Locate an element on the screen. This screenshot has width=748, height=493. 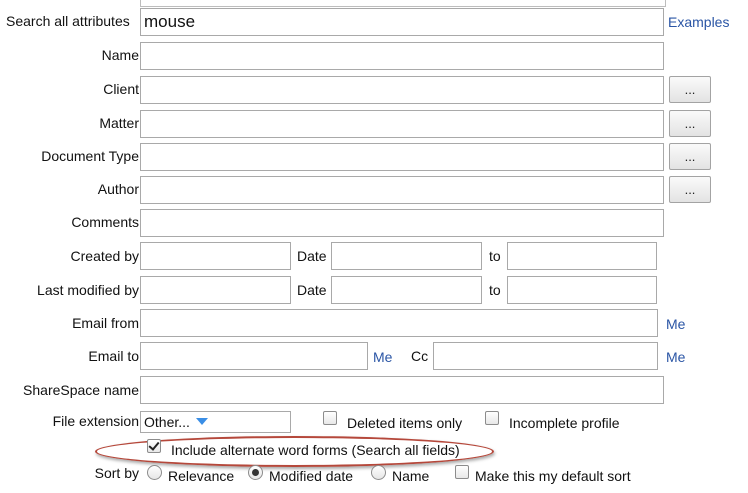
sort-name-radio is located at coordinates (378, 472).